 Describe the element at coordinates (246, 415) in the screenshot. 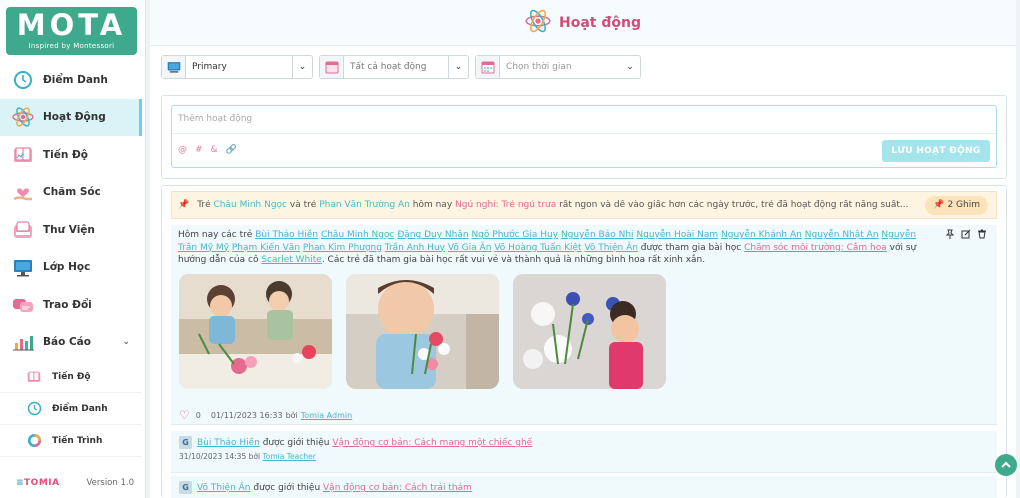

I see `activity-date: 01/11/2023 16:33` at that location.